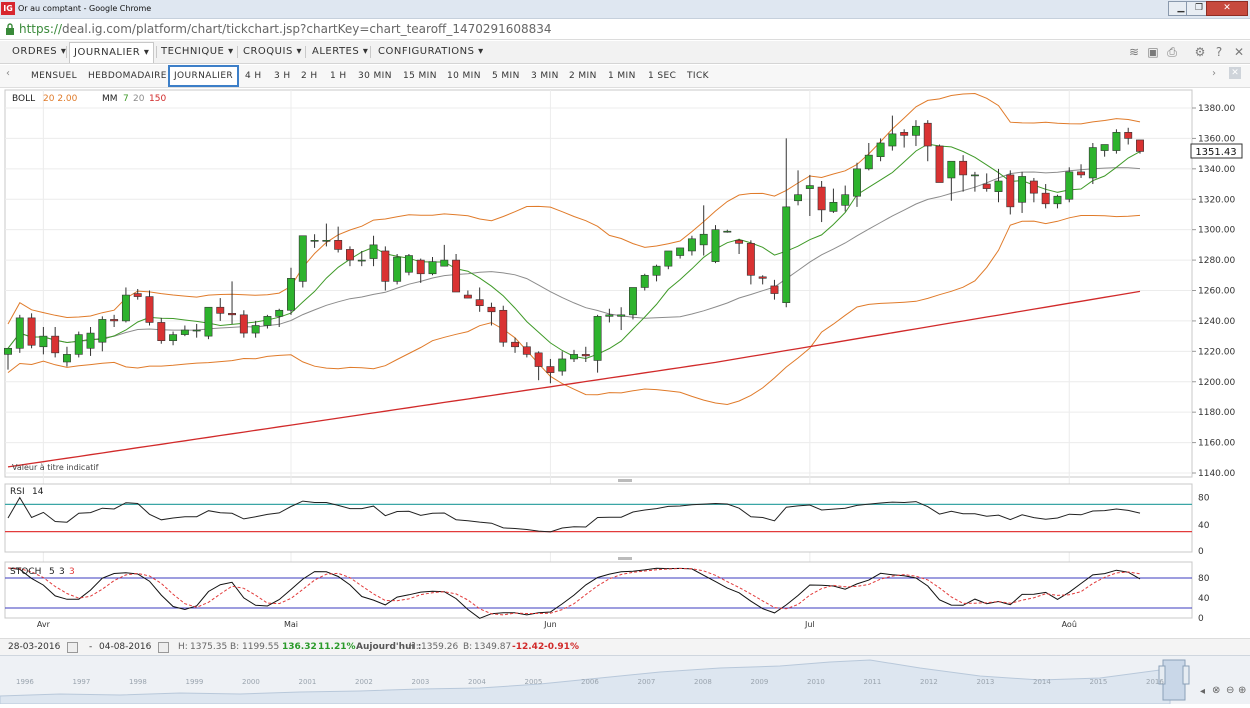 The width and height of the screenshot is (1250, 708). I want to click on timeframe-hebdomadaire: HEBDOMADAIRE, so click(127, 76).